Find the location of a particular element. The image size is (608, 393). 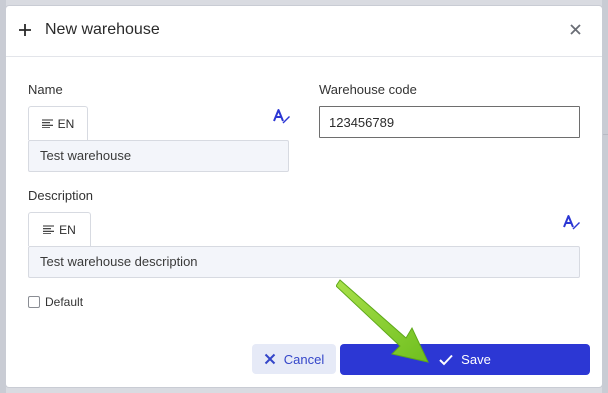

name-language-label: EN is located at coordinates (66, 123).